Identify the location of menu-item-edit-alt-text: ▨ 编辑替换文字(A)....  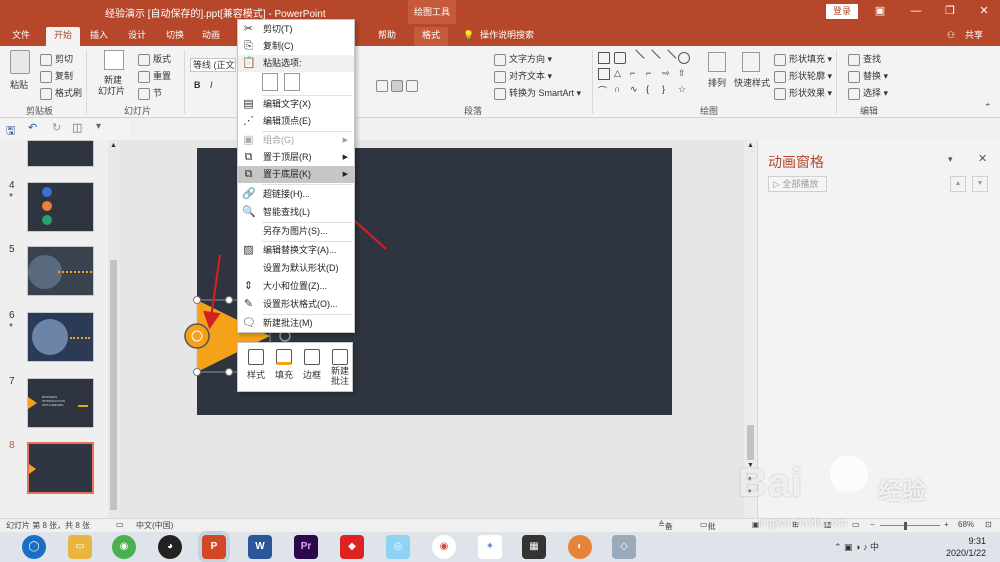
(296, 250).